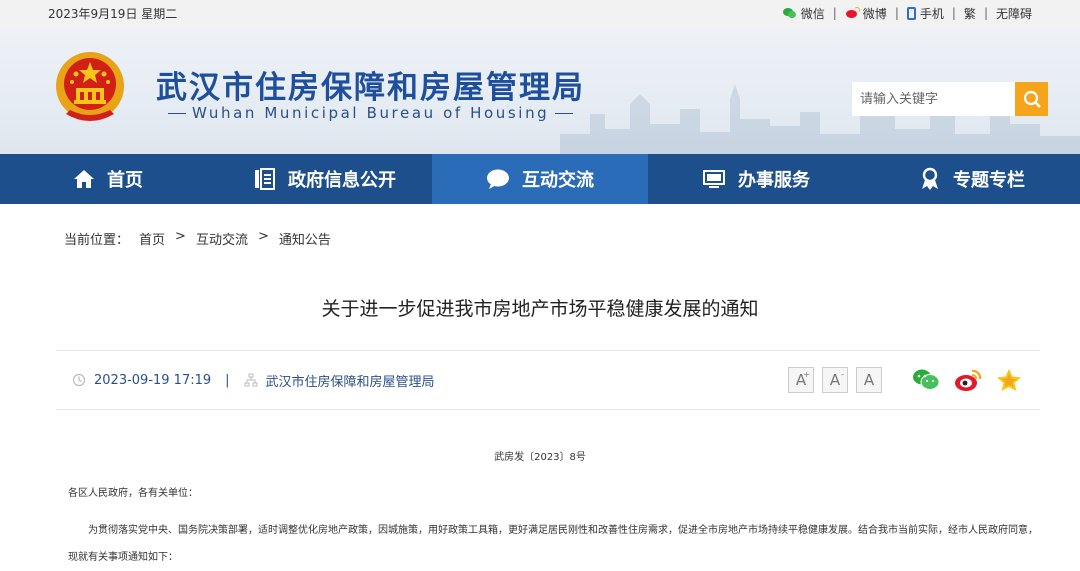 The image size is (1080, 571). I want to click on home-icon, so click(84, 179).